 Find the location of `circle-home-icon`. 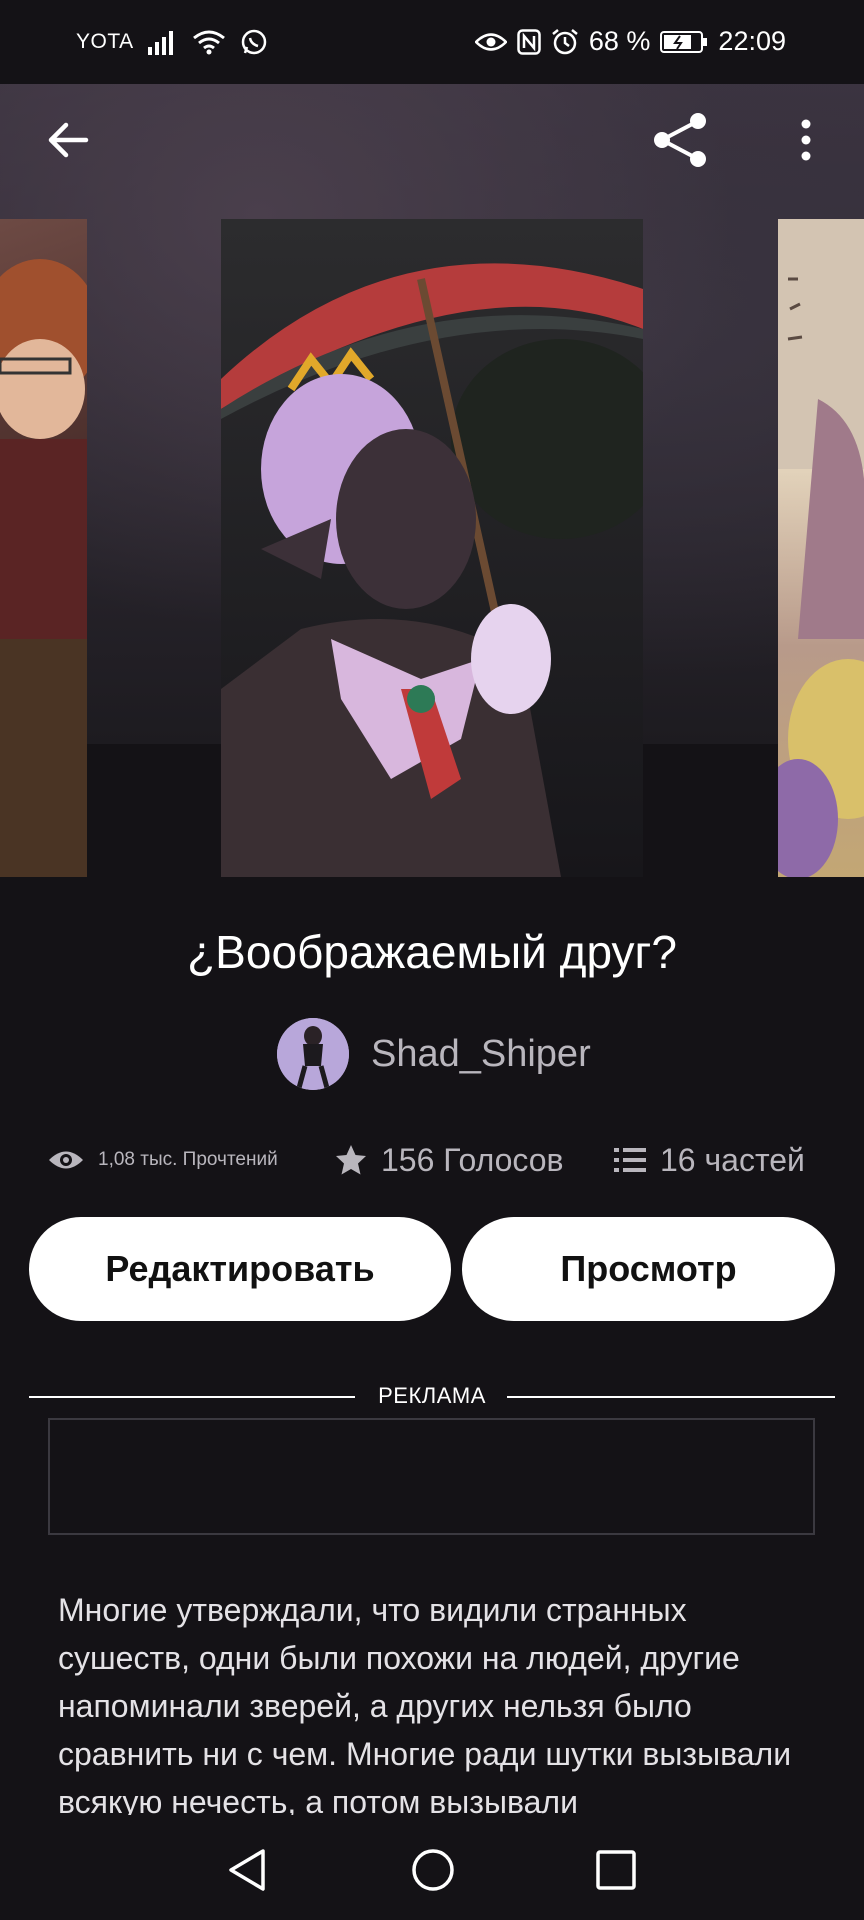

circle-home-icon is located at coordinates (433, 1870).